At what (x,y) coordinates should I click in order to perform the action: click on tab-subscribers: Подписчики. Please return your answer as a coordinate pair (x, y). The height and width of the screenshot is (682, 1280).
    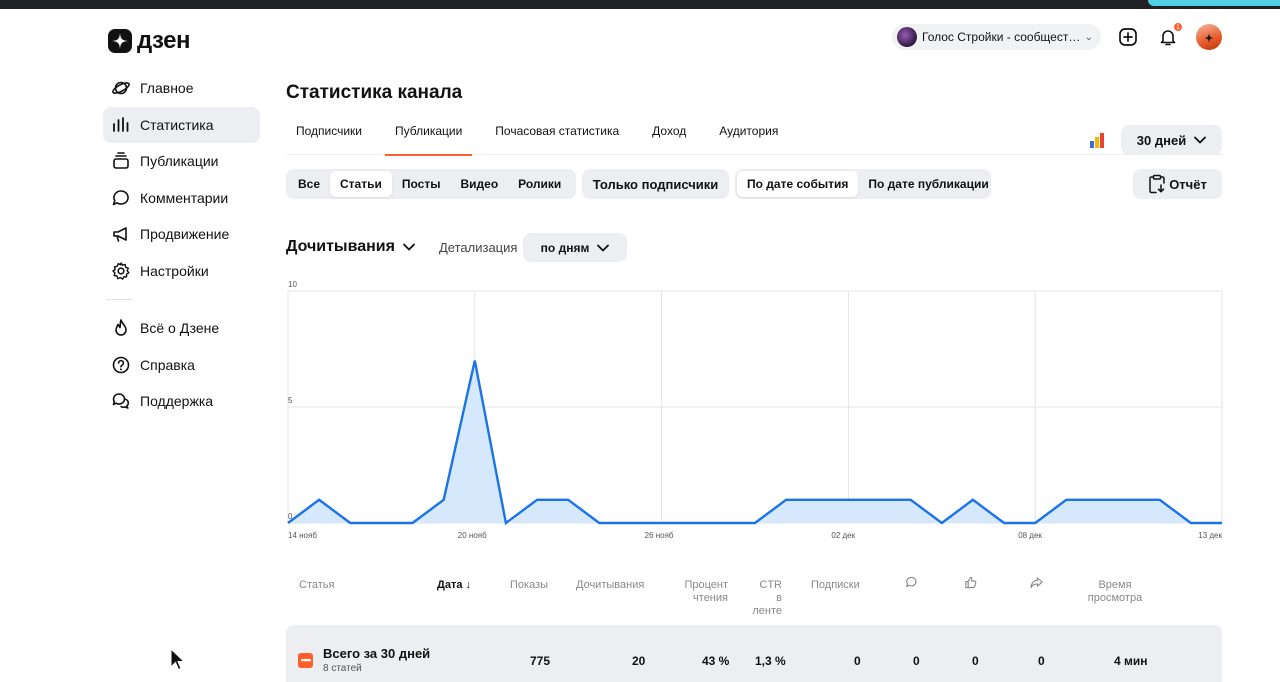
    Looking at the image, I should click on (329, 134).